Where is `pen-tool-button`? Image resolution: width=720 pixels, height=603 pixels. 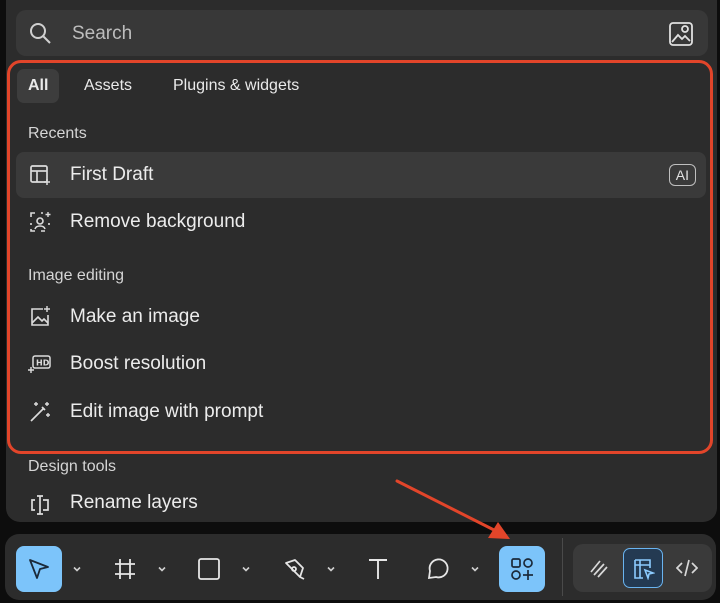
pen-tool-button is located at coordinates (294, 569).